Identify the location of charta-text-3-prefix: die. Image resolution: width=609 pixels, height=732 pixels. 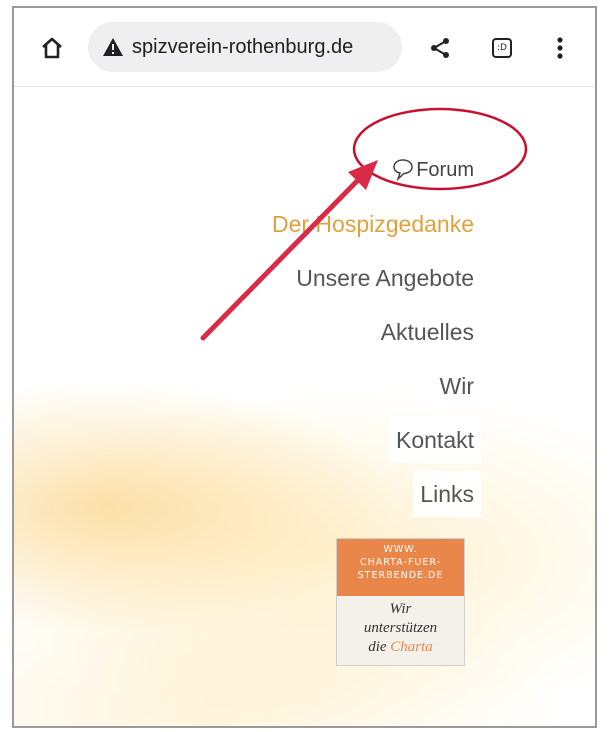
(377, 647).